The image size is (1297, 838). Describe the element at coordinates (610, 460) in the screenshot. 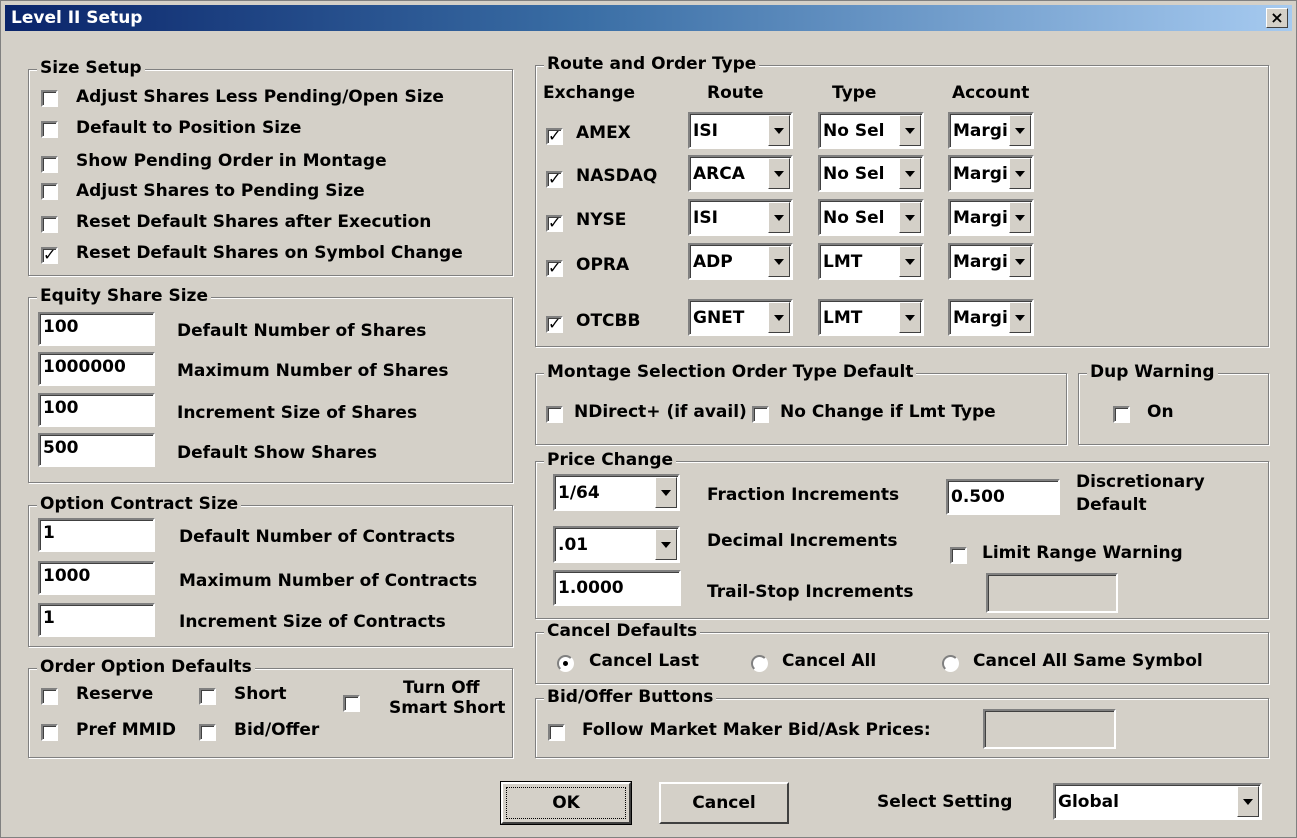

I see `price-change-title: Price Change` at that location.